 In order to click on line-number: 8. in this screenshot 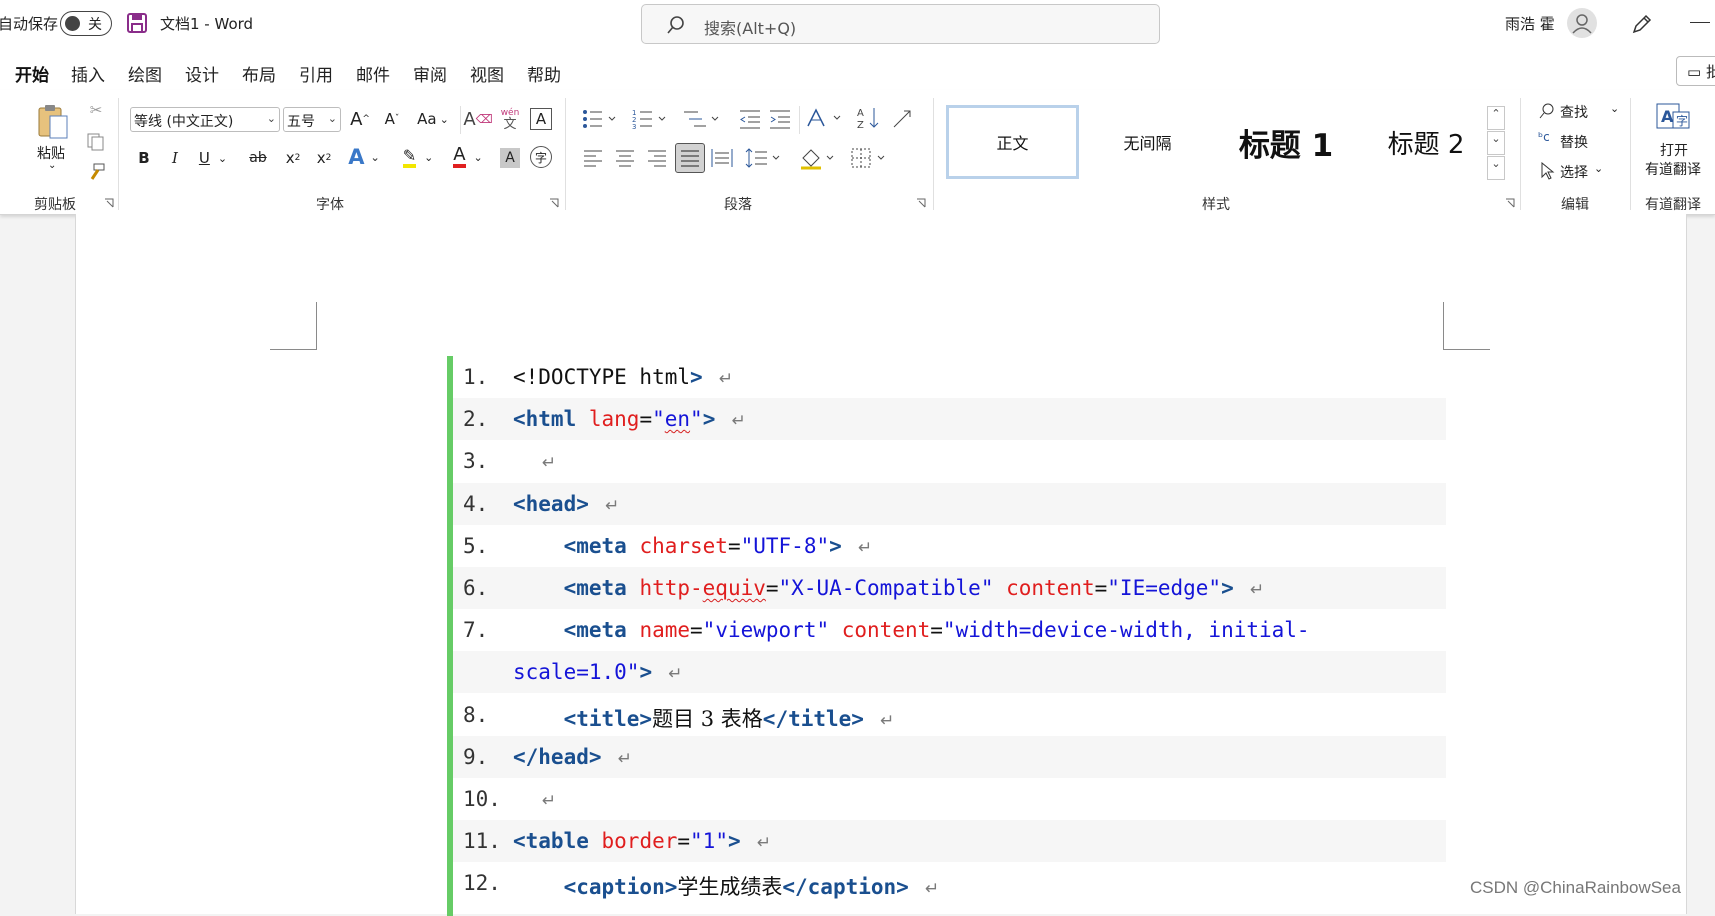, I will do `click(476, 714)`.